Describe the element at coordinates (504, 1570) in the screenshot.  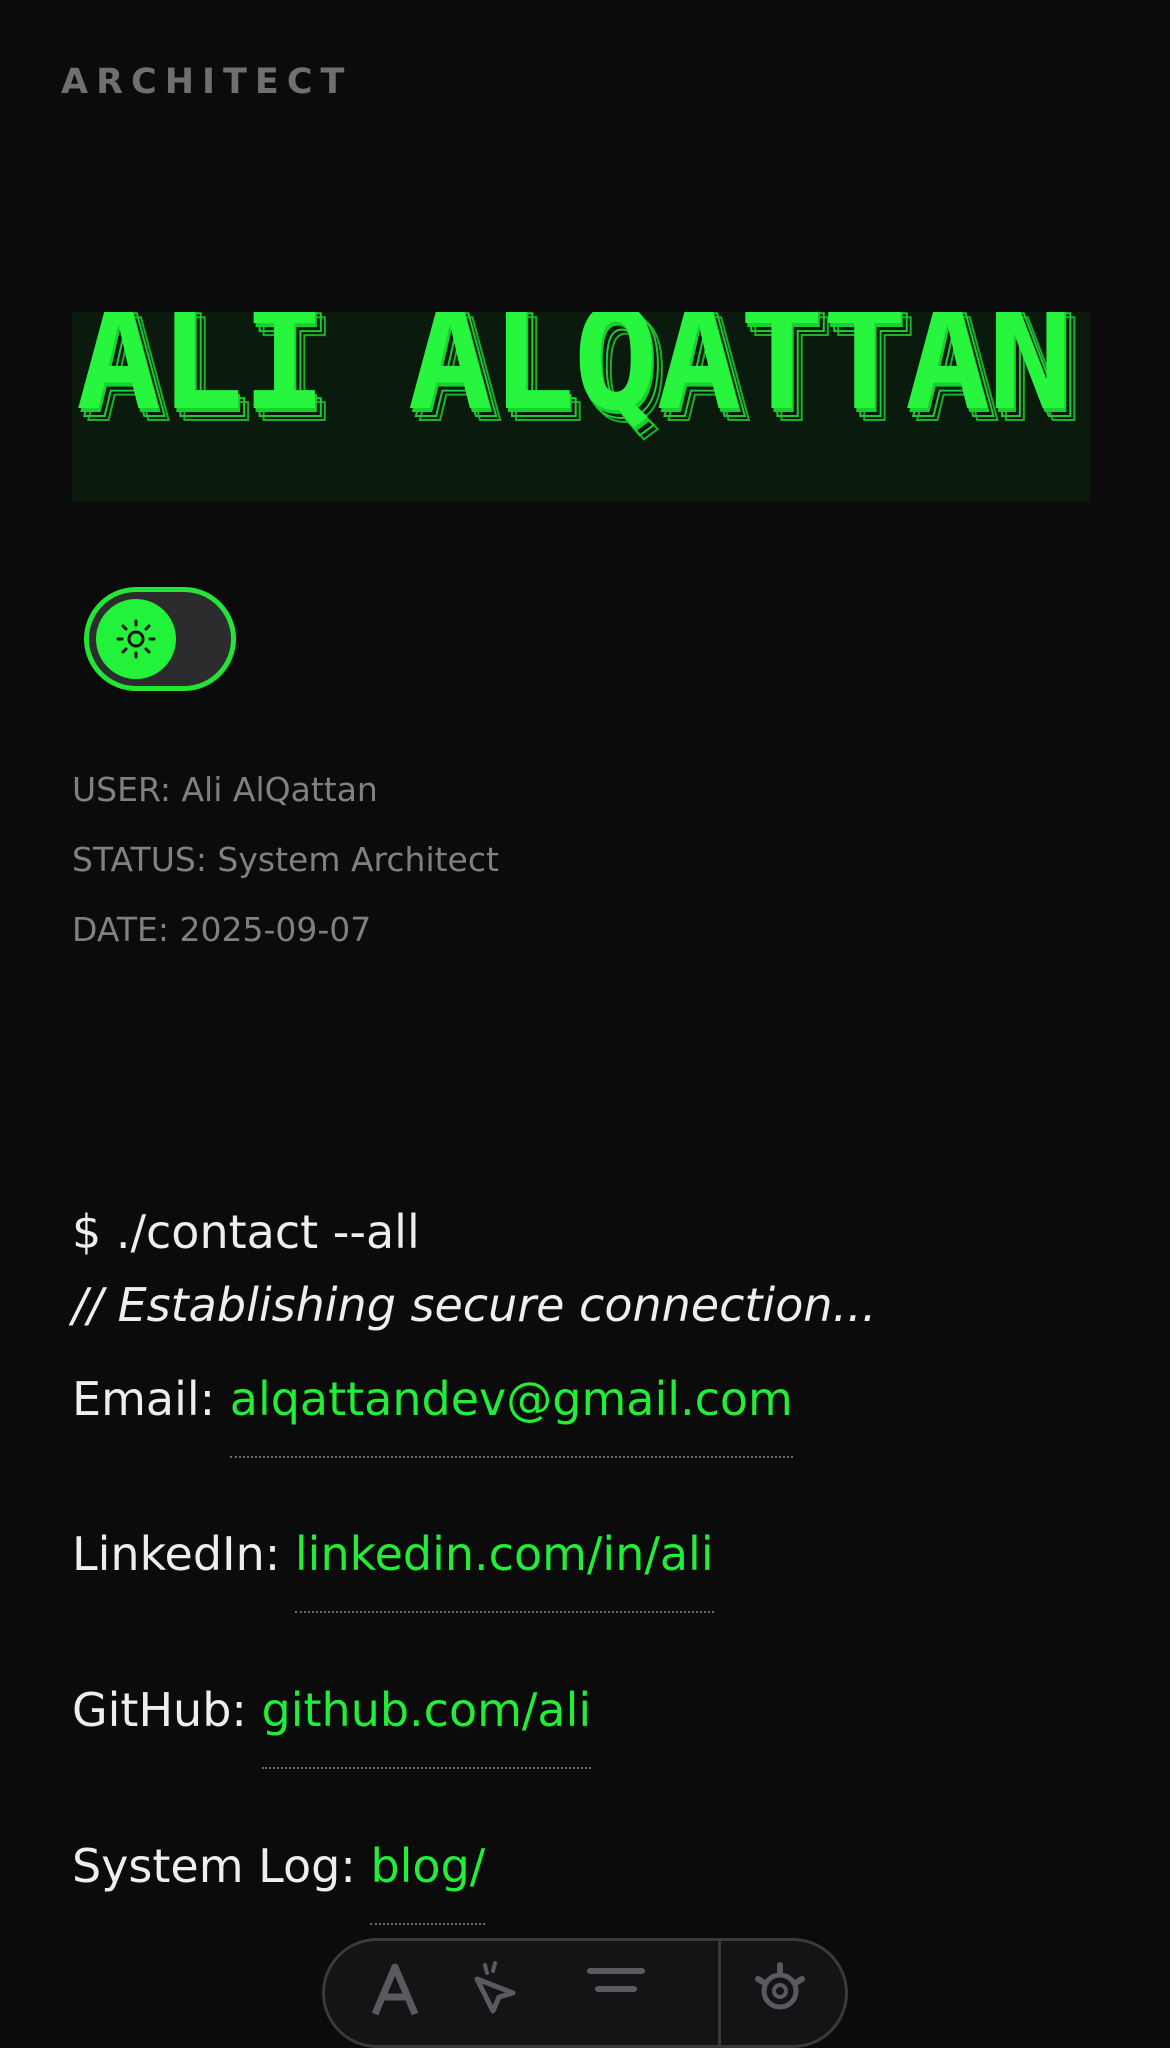
I see `linkedin-link: linkedin.com/in/ali` at that location.